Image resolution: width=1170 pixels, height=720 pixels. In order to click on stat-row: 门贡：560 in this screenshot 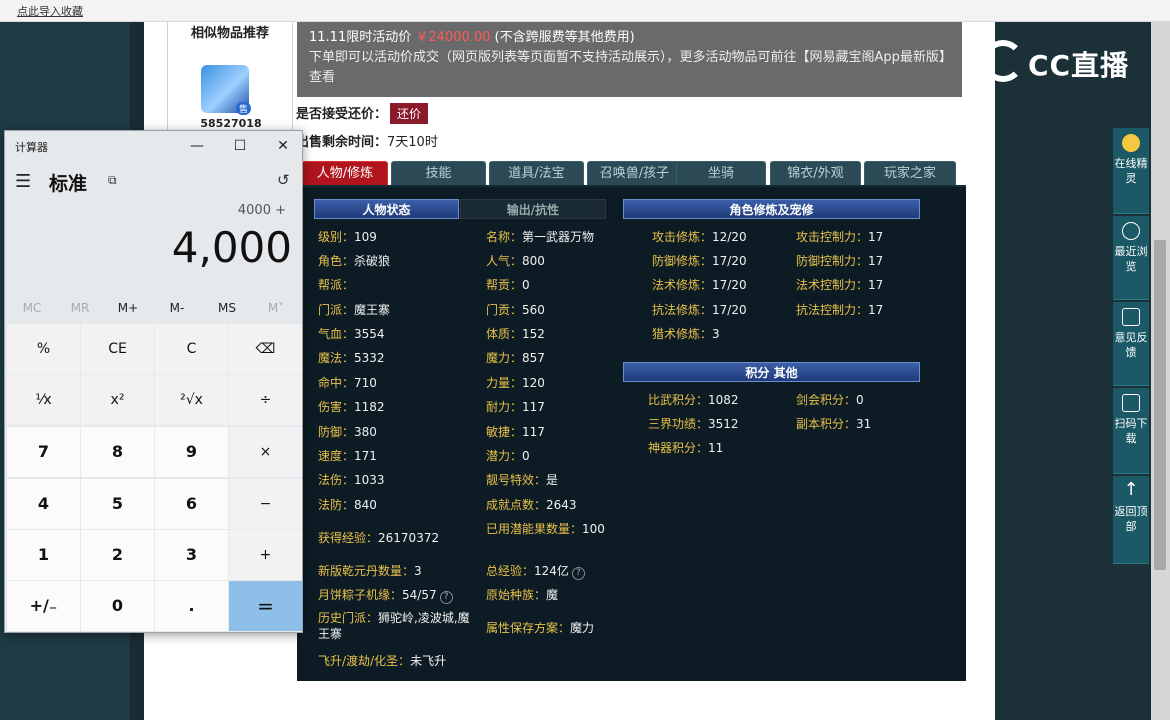, I will do `click(515, 310)`.